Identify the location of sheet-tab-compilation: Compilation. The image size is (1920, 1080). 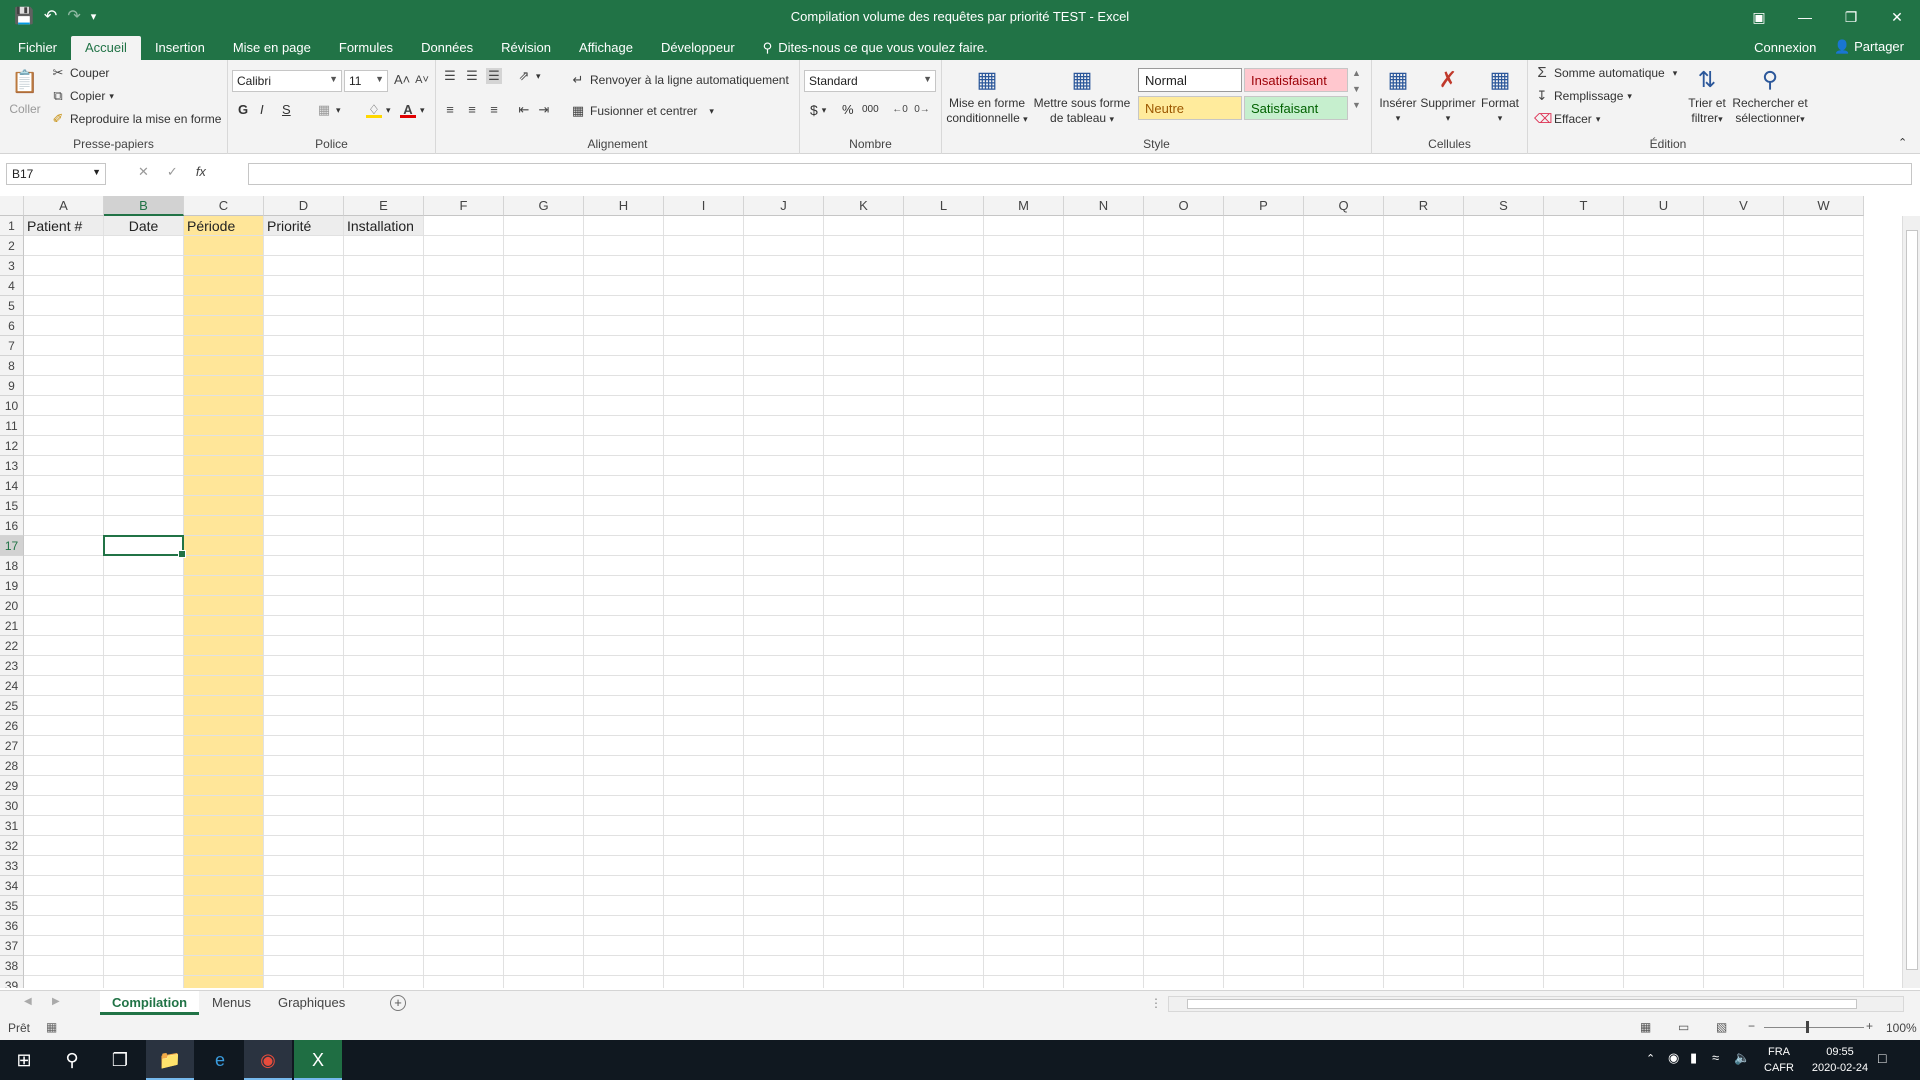
(150, 1003).